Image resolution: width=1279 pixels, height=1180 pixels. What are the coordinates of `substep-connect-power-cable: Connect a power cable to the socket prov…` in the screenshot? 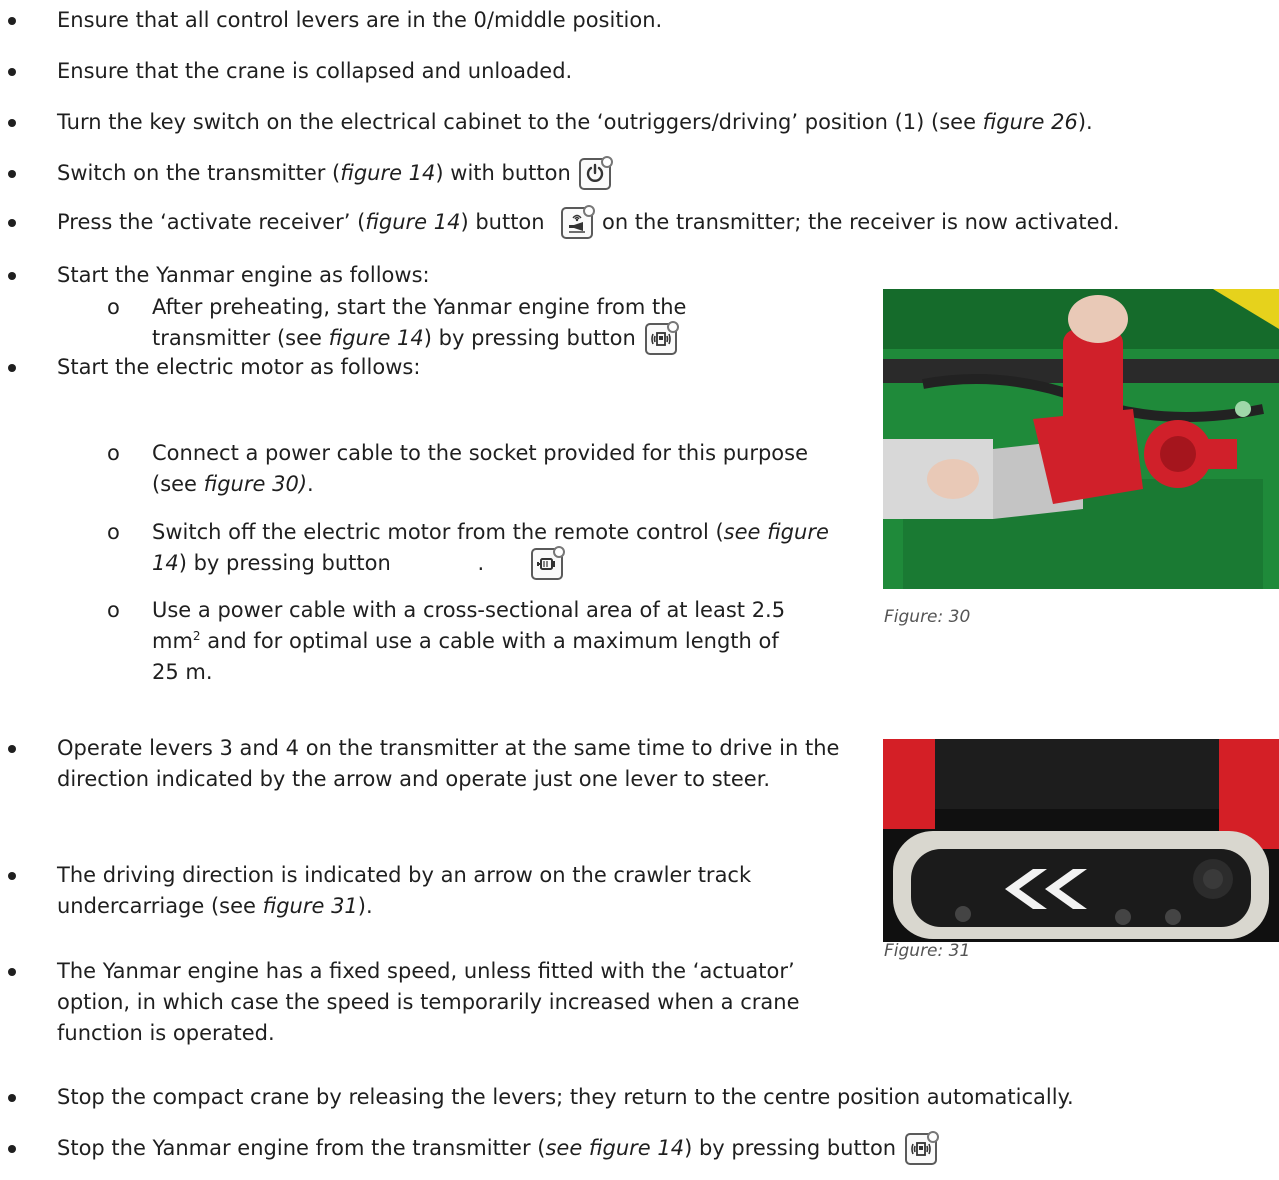 It's located at (459, 469).